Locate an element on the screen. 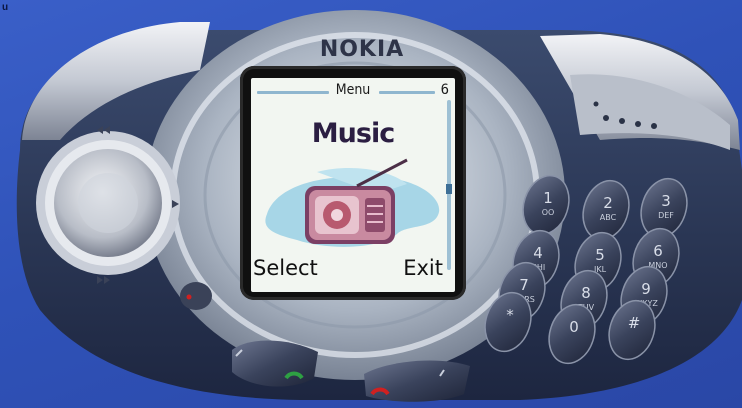 The width and height of the screenshot is (742, 408). radio-icon is located at coordinates (352, 202).